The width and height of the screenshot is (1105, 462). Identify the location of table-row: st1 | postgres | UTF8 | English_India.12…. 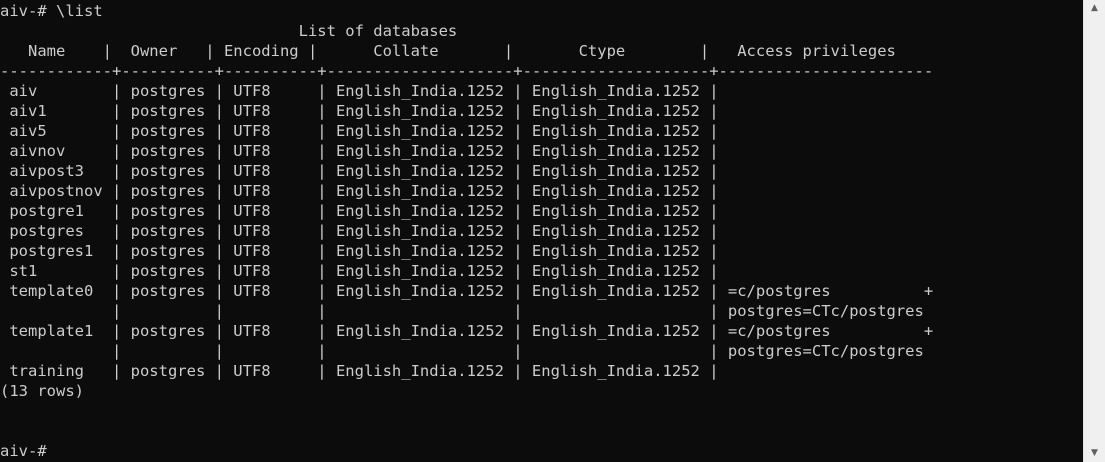
(359, 271).